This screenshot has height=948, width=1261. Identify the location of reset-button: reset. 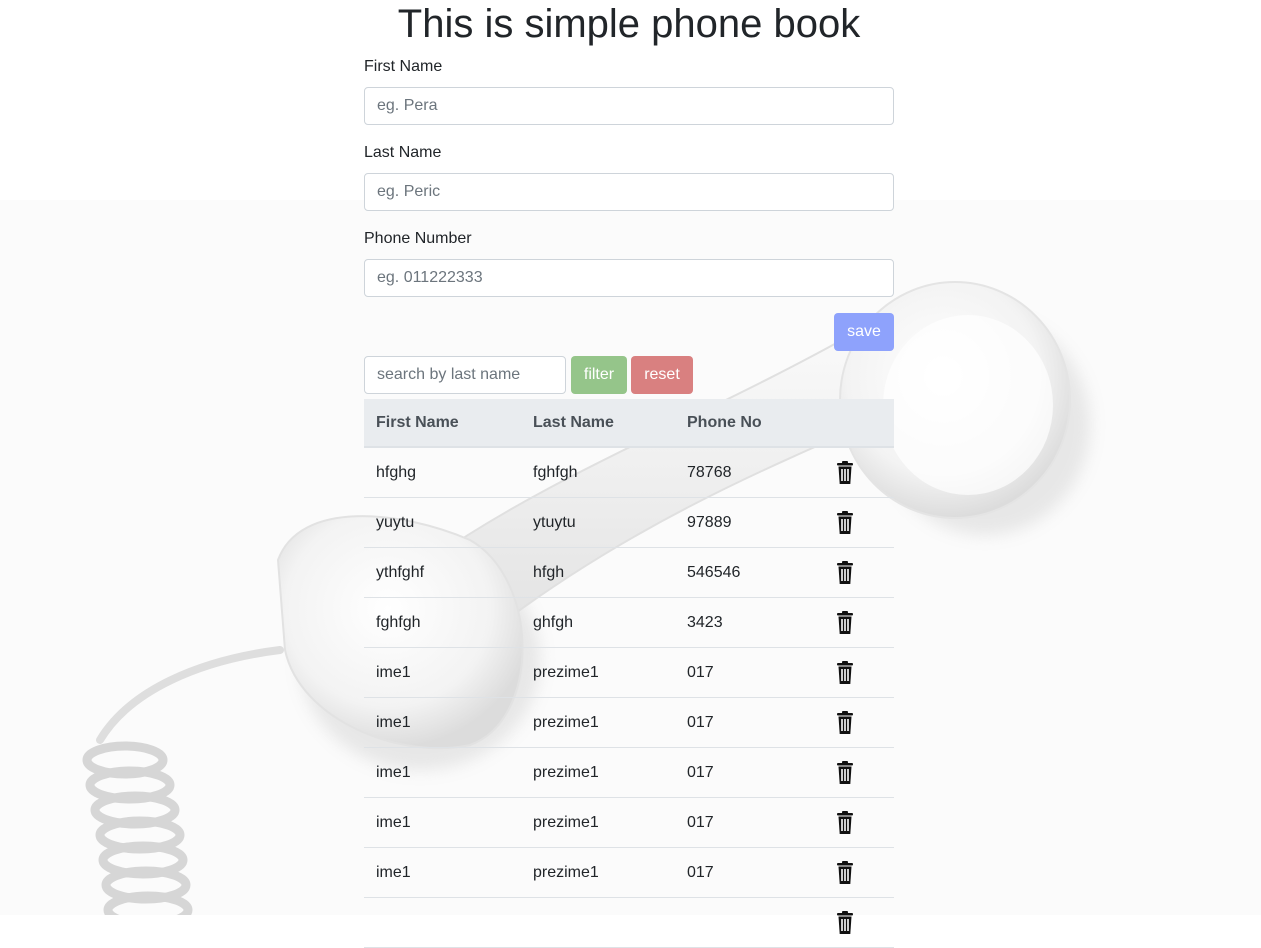
(662, 375).